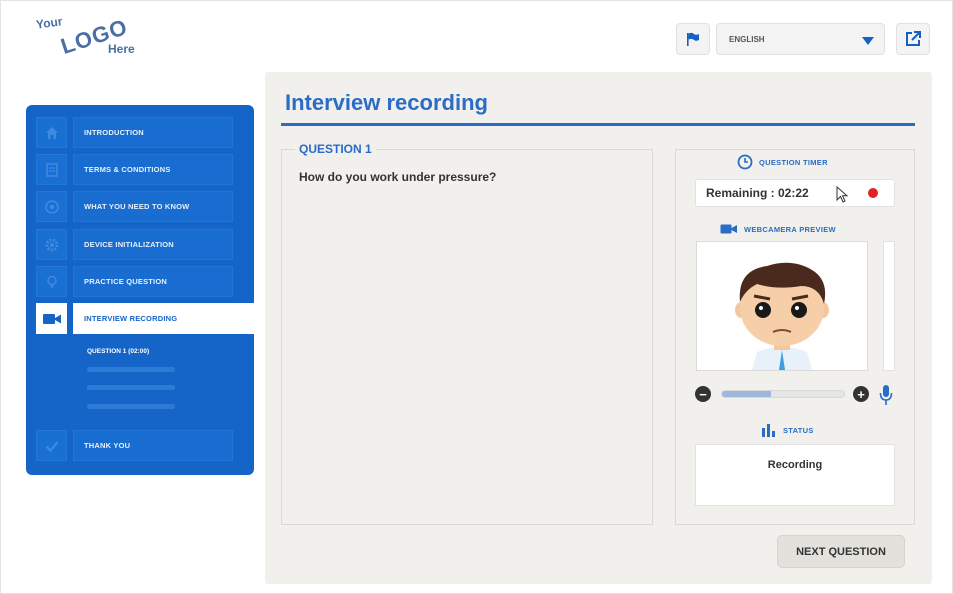 This screenshot has width=953, height=594. What do you see at coordinates (841, 551) in the screenshot?
I see `next-question-button: NEXT QUESTION` at bounding box center [841, 551].